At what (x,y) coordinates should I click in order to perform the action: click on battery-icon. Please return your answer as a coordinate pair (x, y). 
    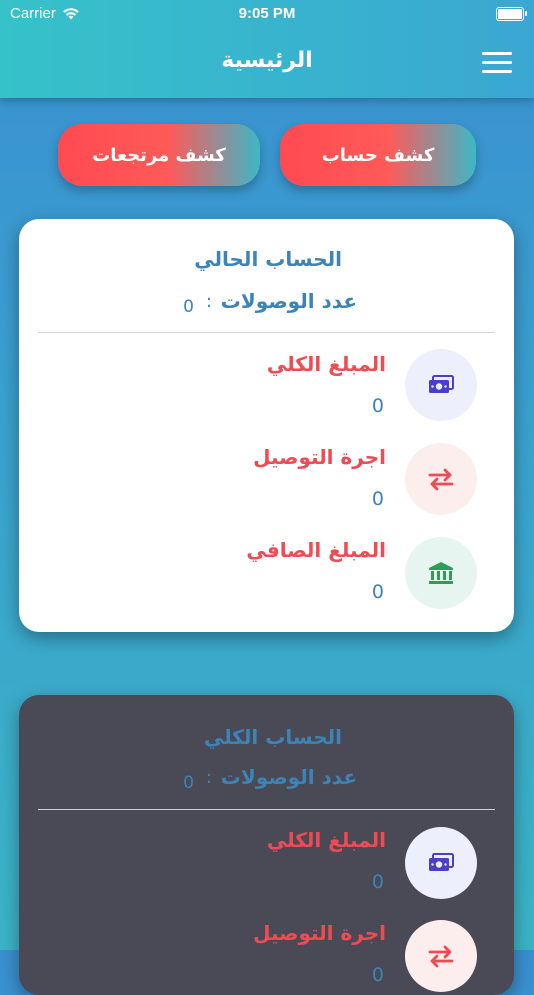
    Looking at the image, I should click on (511, 14).